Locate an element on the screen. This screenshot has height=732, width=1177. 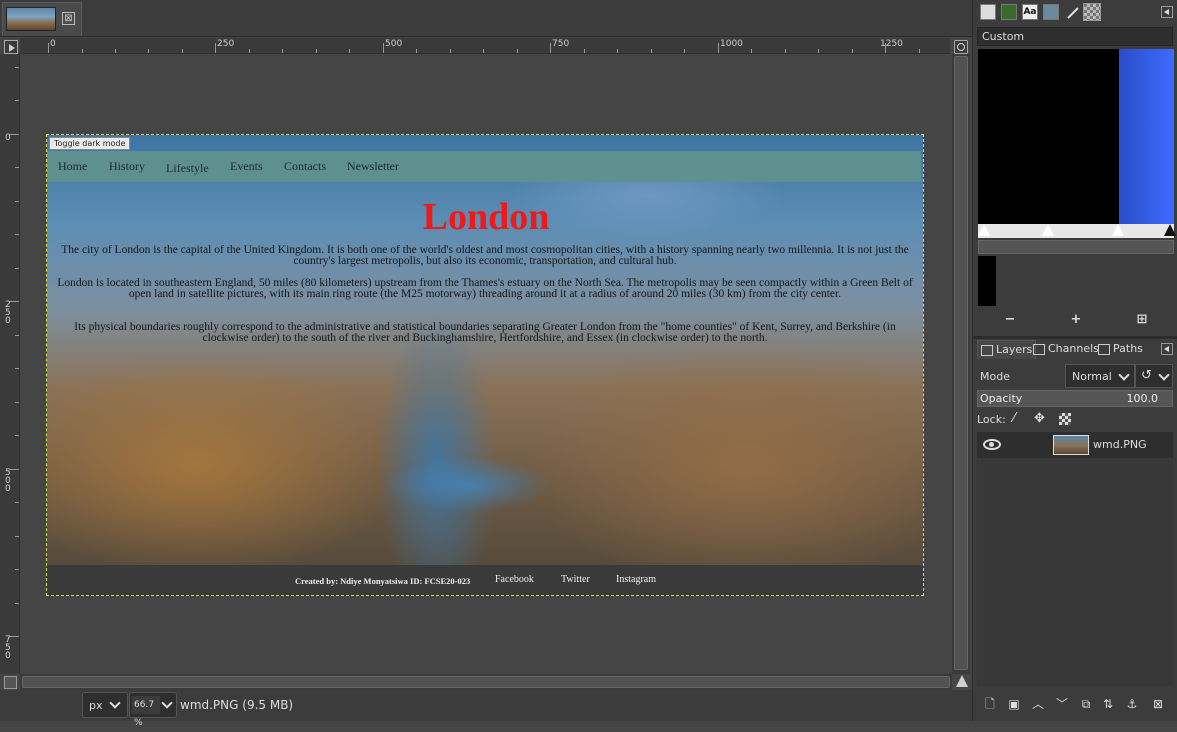
vertical-scroll-thumb is located at coordinates (961, 363).